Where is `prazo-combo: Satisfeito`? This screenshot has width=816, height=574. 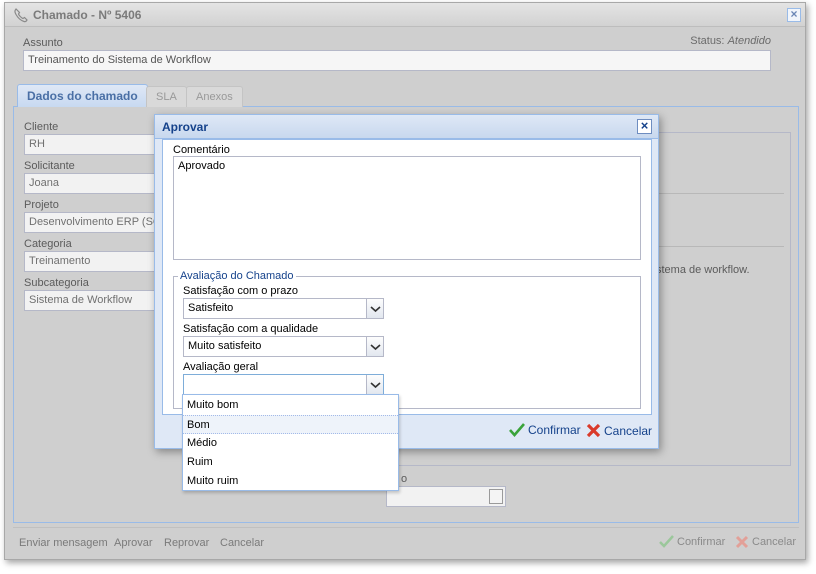
prazo-combo: Satisfeito is located at coordinates (283, 308).